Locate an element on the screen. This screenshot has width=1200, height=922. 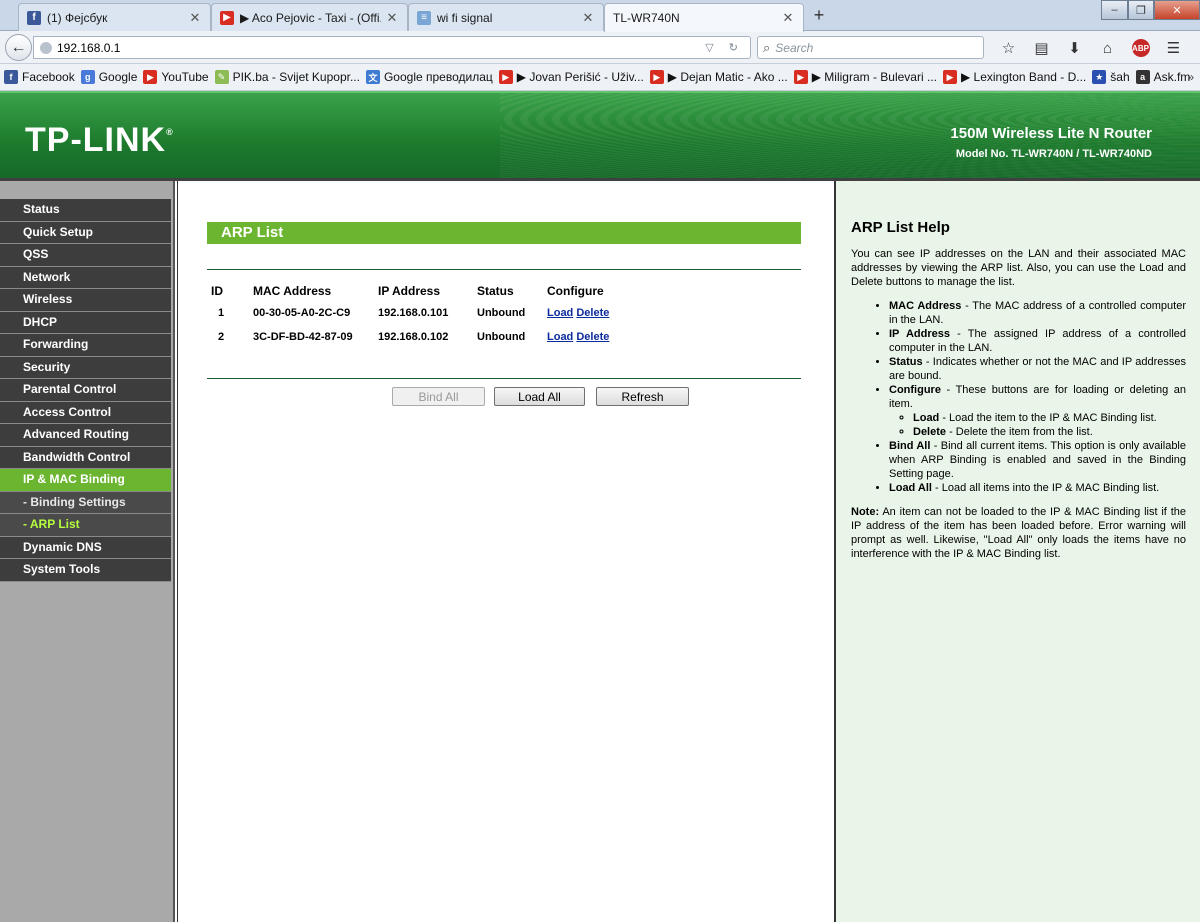
help-term: Status is located at coordinates (906, 362).